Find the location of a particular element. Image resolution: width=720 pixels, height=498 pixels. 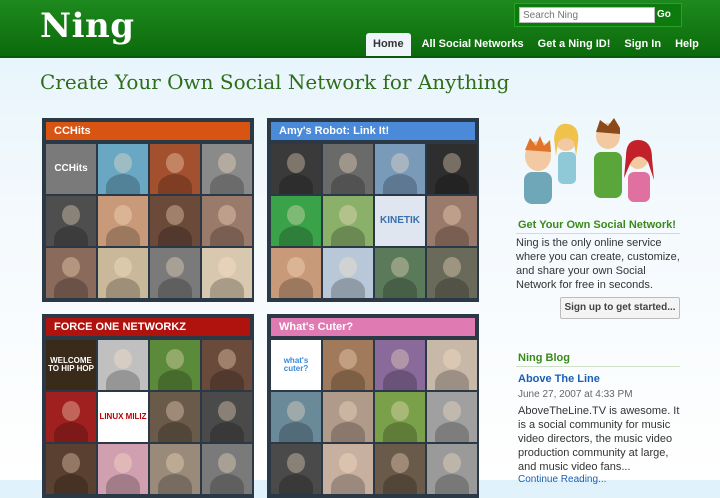

thumbnail-label: WELCOME TO HIP HOP is located at coordinates (71, 364).